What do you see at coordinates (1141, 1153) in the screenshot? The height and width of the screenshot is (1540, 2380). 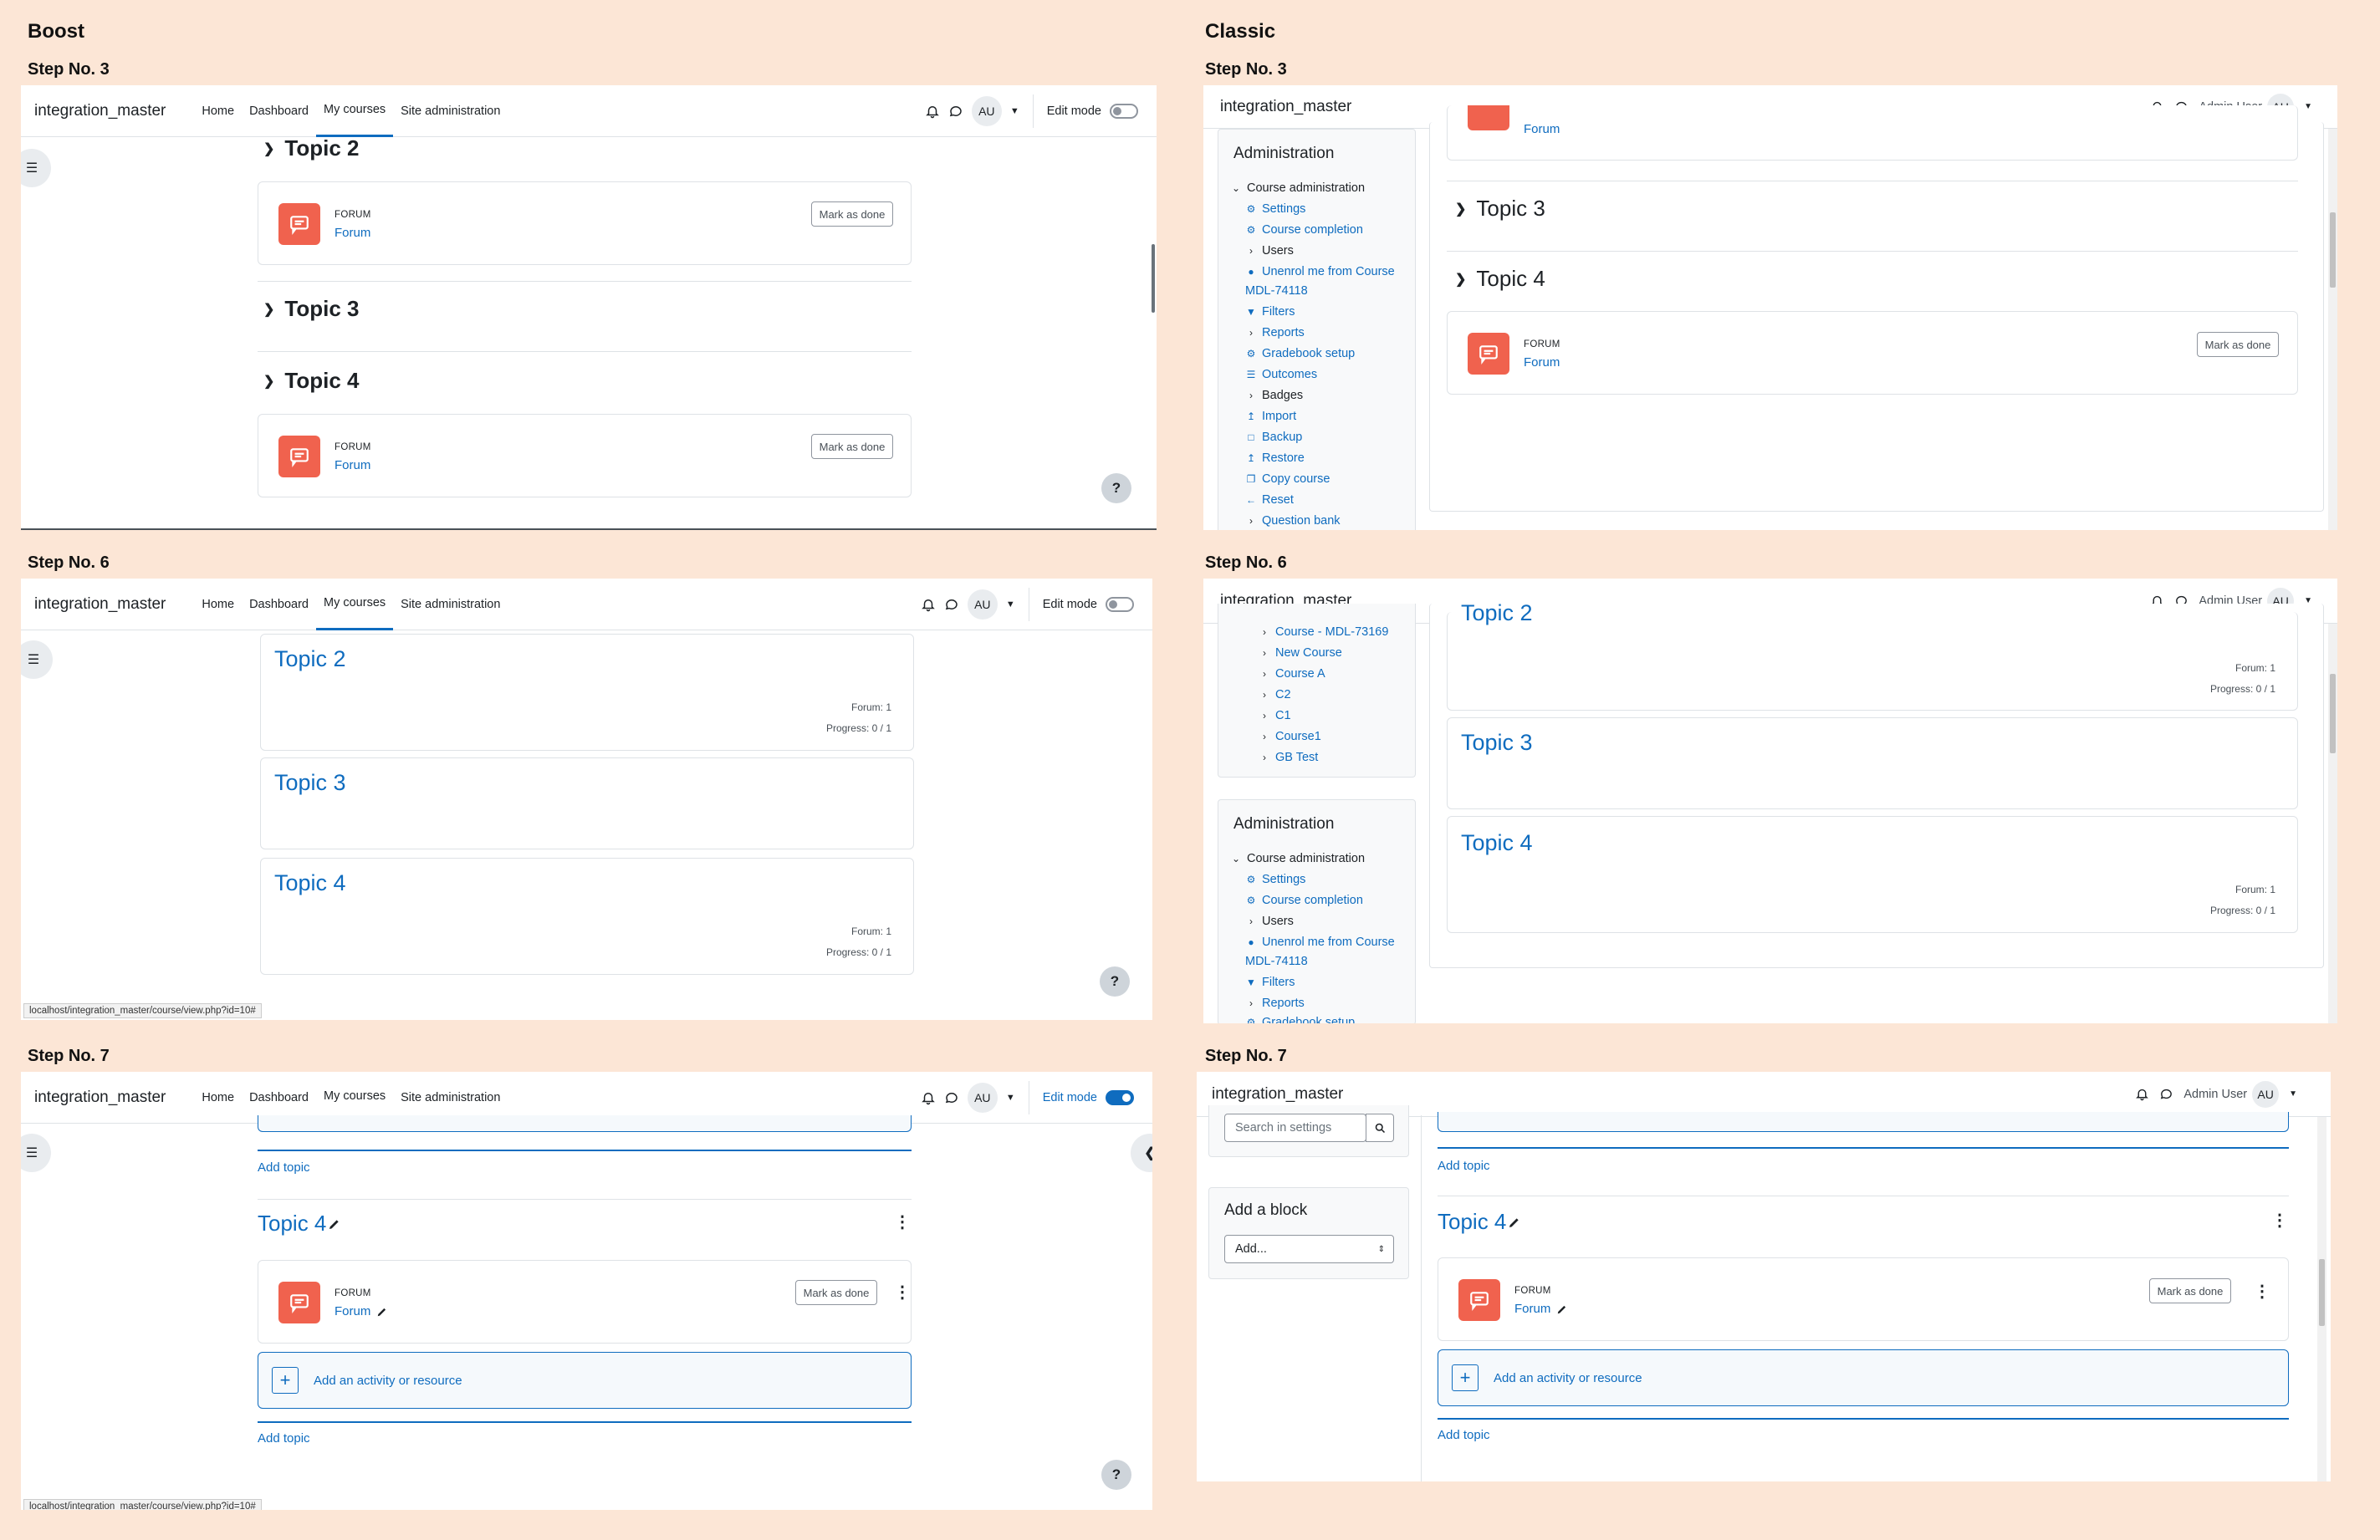 I see `block-drawer-toggle: ❮` at bounding box center [1141, 1153].